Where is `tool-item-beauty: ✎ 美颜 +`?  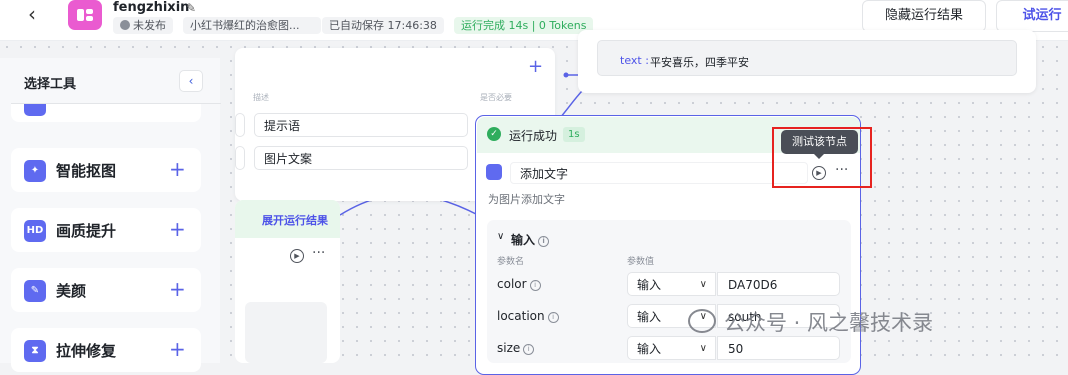
tool-item-beauty: ✎ 美颜 + is located at coordinates (106, 290).